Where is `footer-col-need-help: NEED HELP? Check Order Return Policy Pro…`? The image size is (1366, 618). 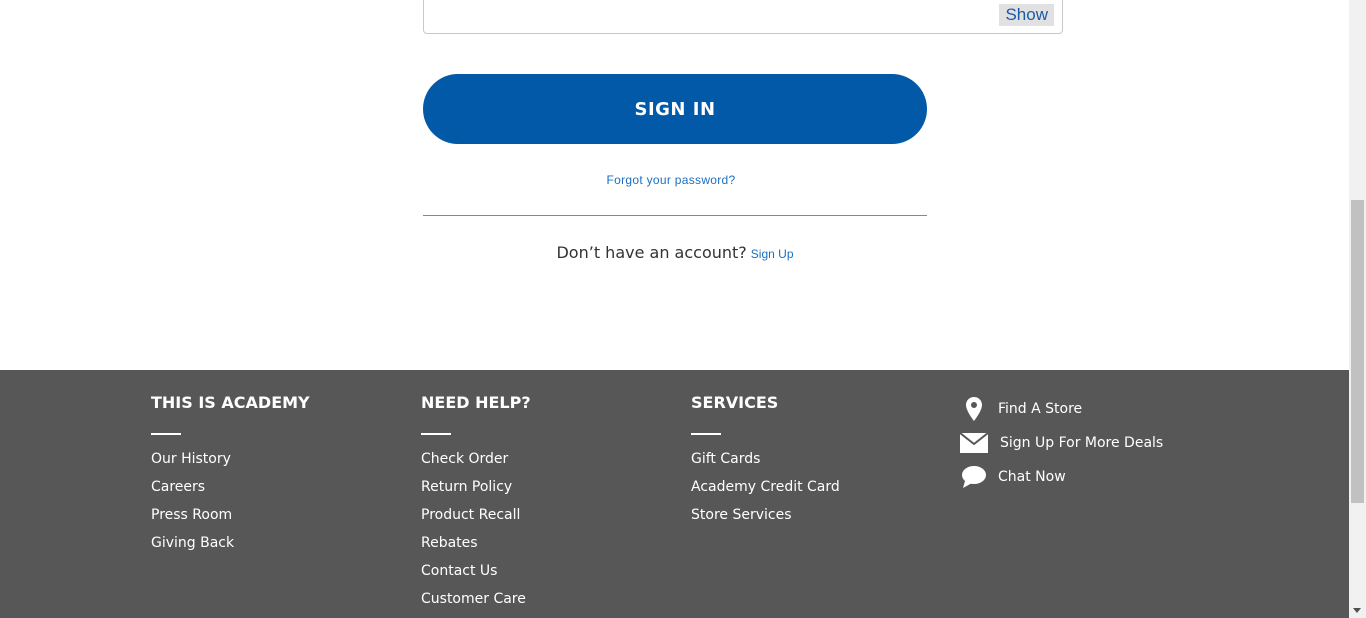
footer-col-need-help: NEED HELP? Check Order Return Policy Pro… is located at coordinates (476, 504).